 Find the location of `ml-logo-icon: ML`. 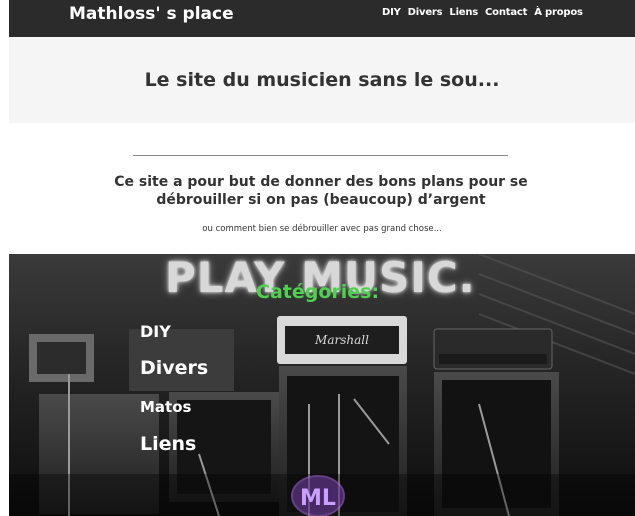

ml-logo-icon: ML is located at coordinates (318, 495).